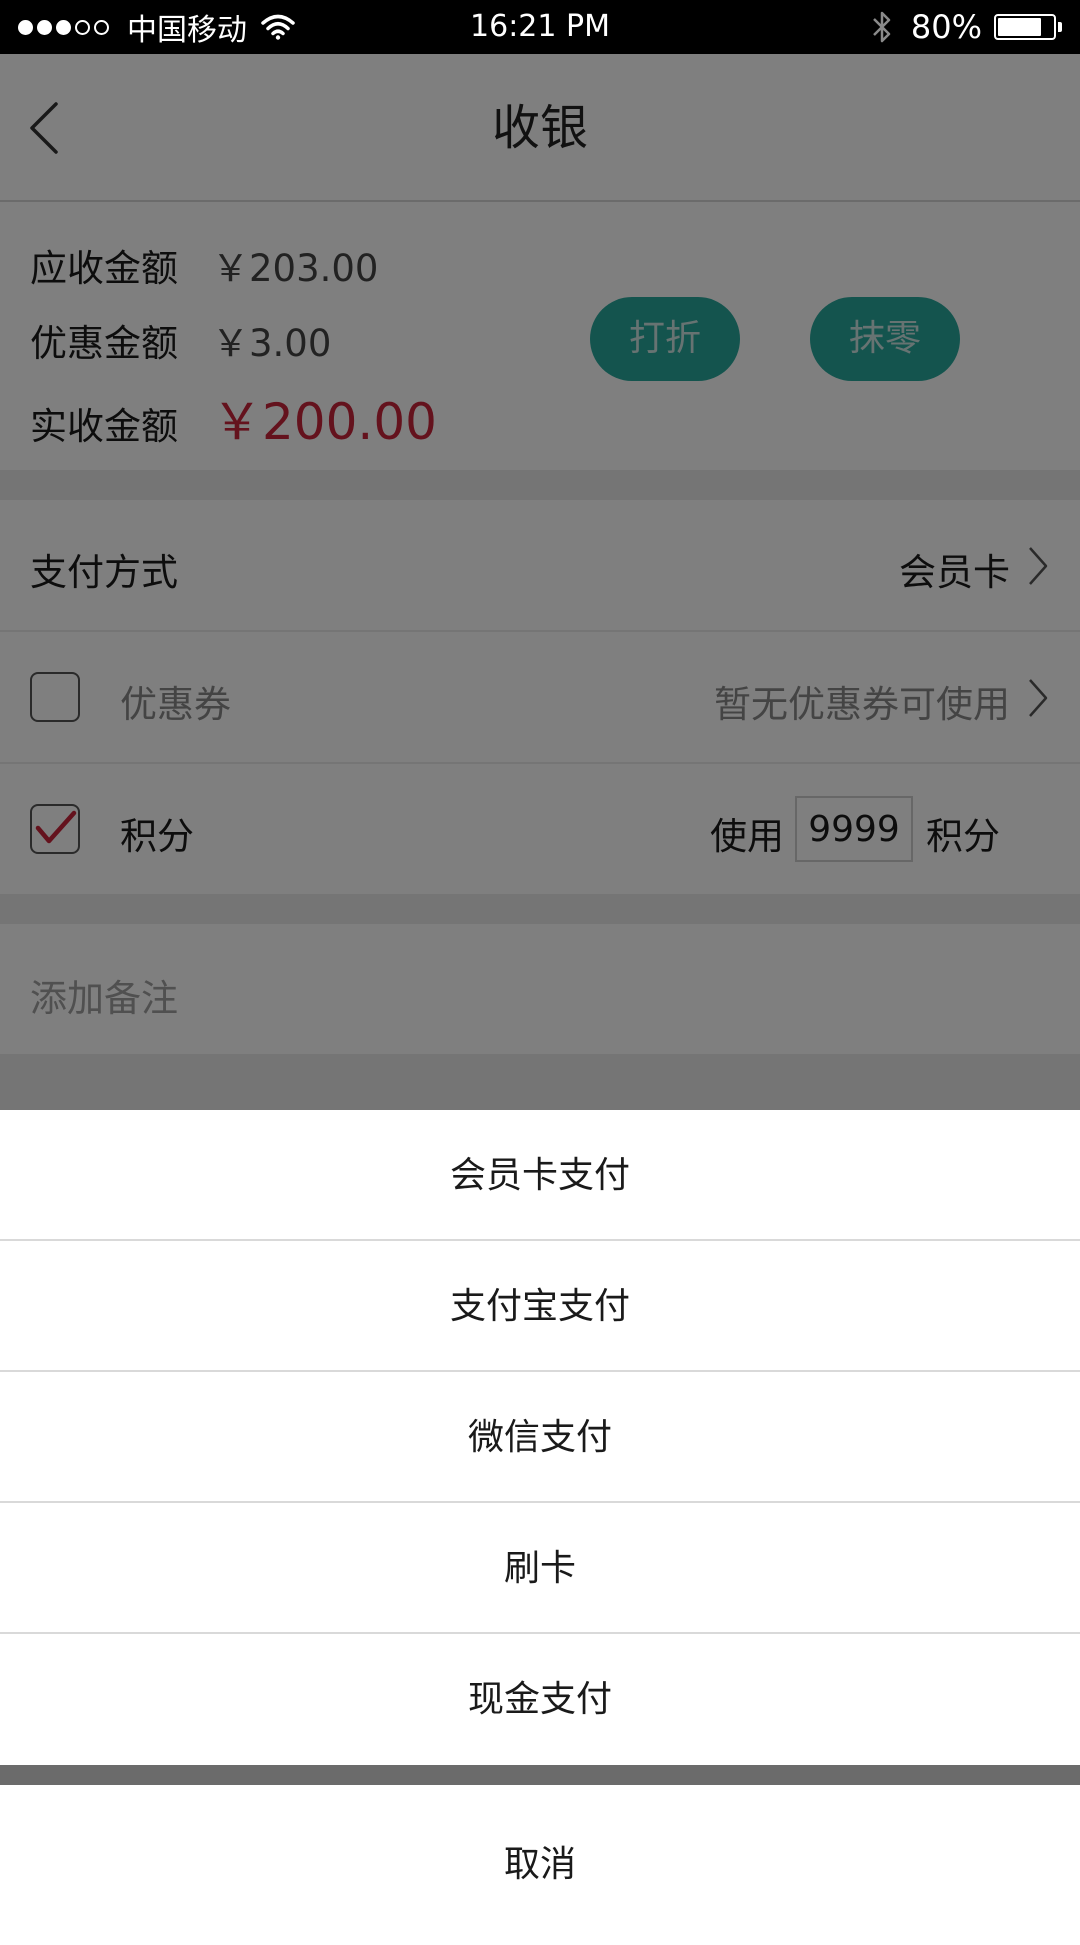  Describe the element at coordinates (1019, 27) in the screenshot. I see `battery-level-fill` at that location.